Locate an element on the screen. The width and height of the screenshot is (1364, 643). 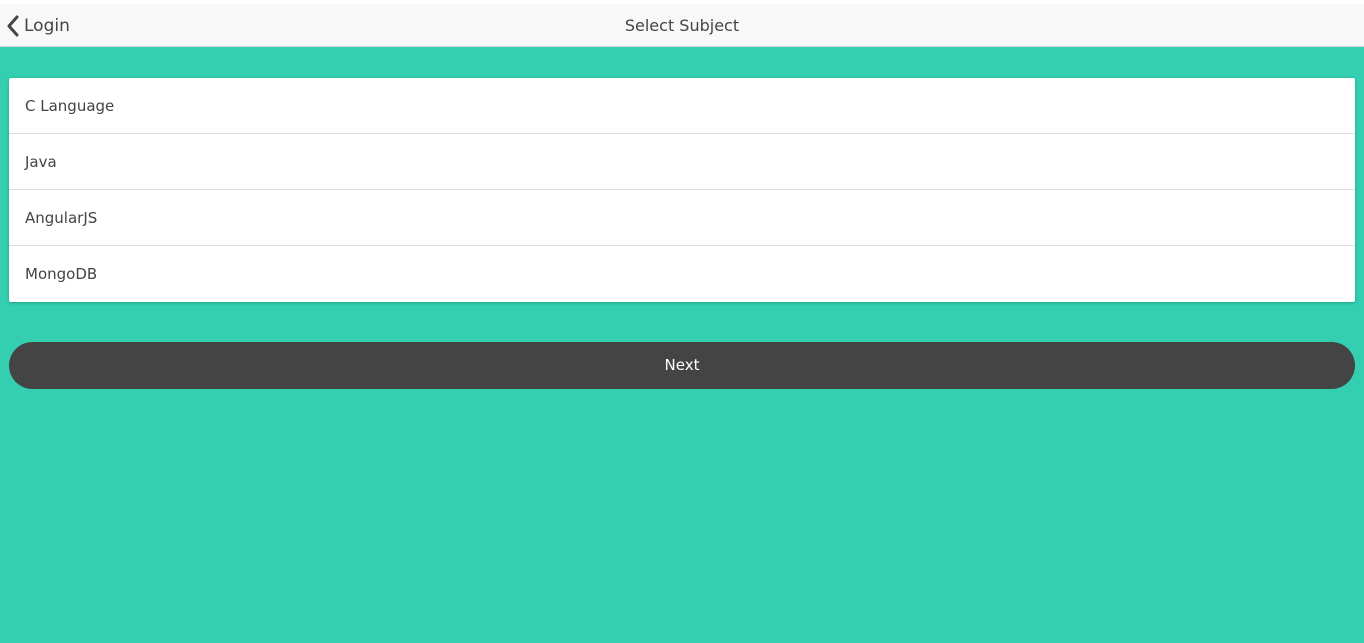
page-title: Select Subject is located at coordinates (682, 25).